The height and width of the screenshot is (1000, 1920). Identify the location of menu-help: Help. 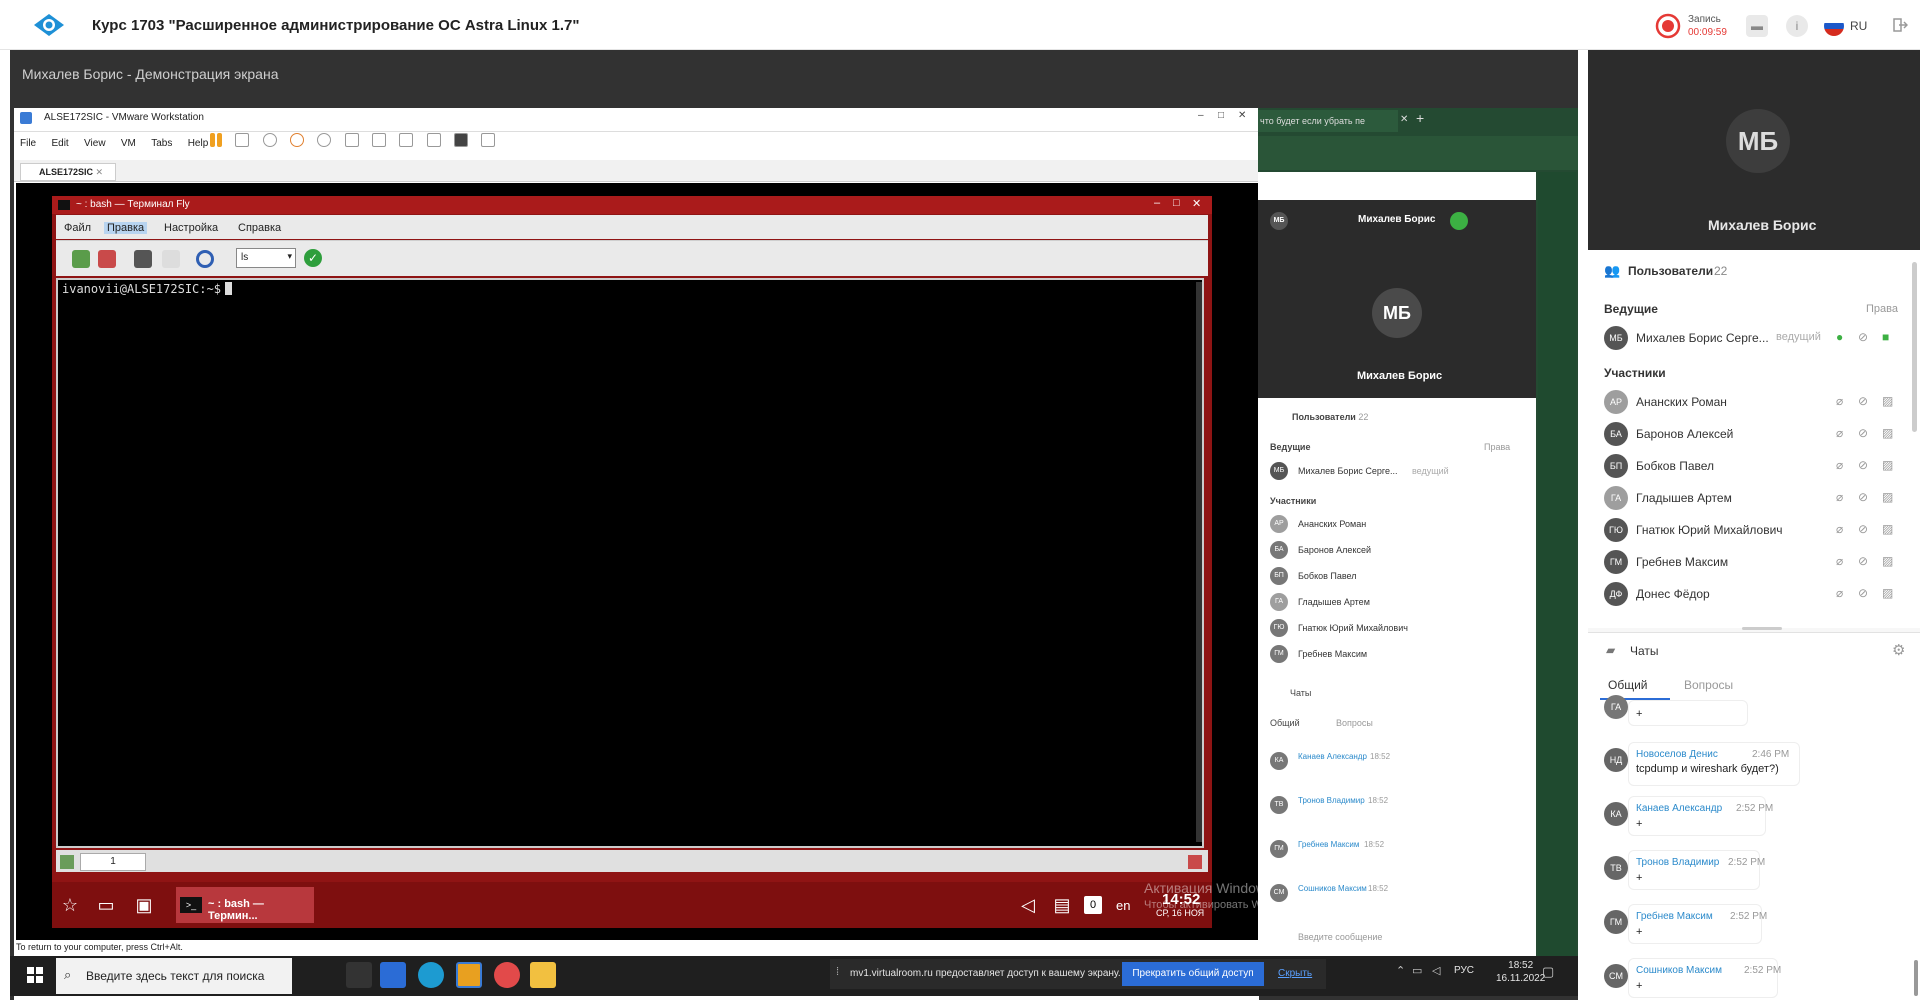
(198, 143).